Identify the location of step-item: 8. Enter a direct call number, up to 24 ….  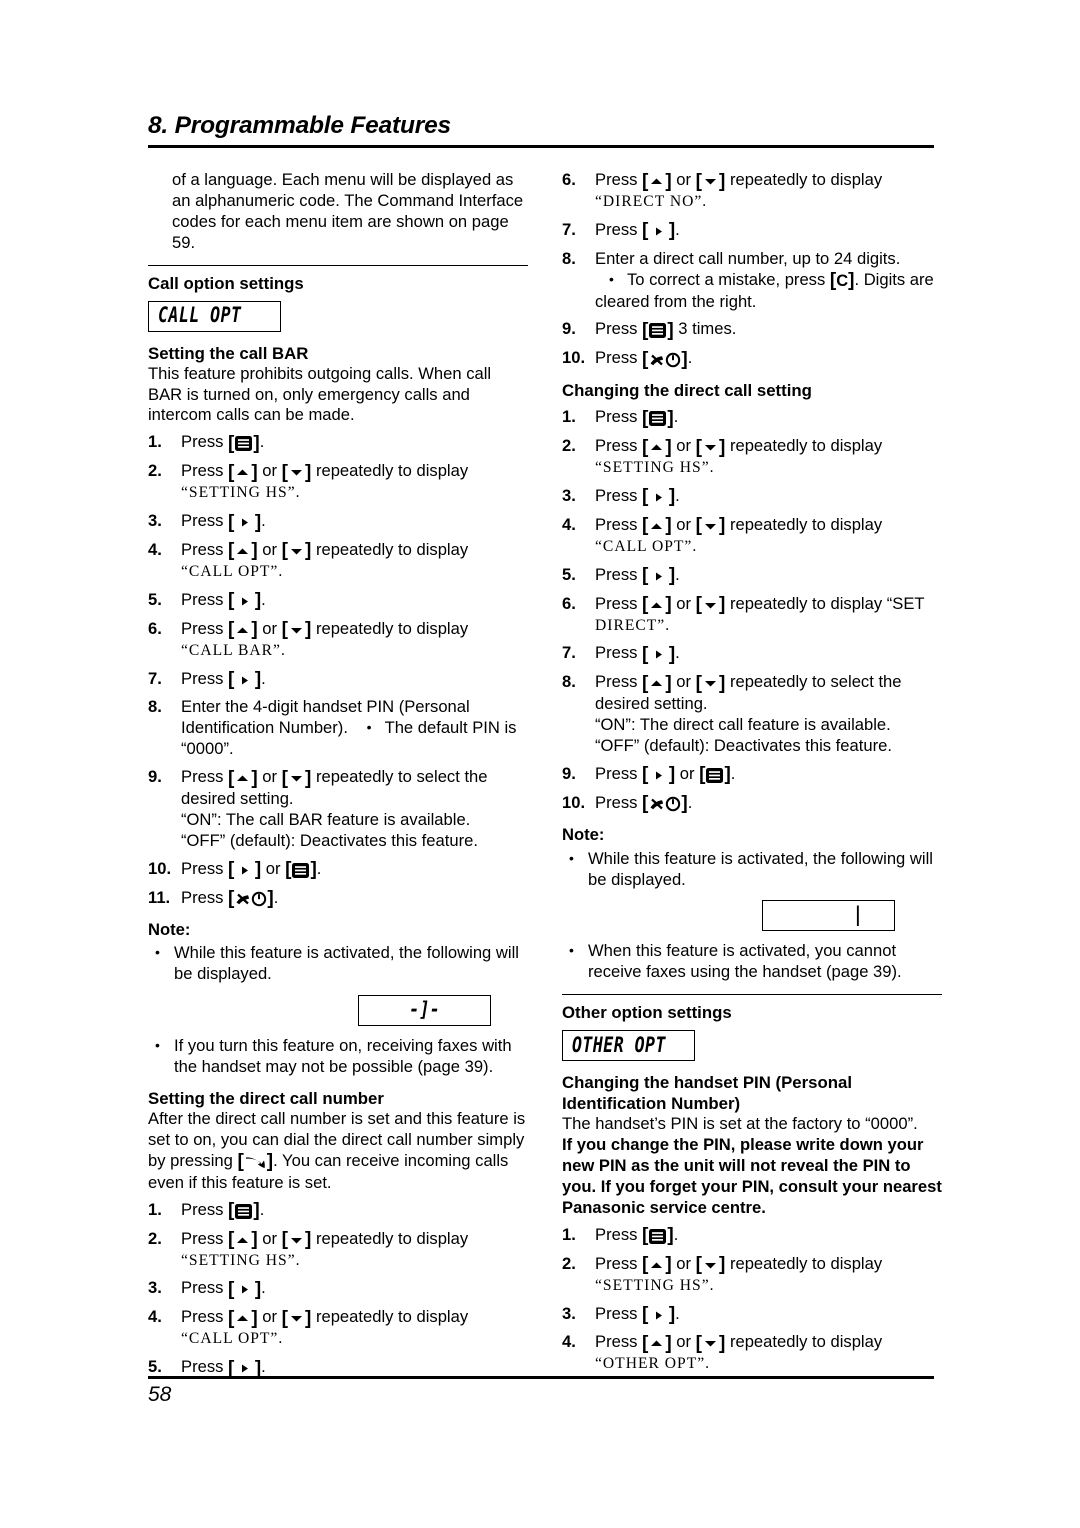
(752, 281).